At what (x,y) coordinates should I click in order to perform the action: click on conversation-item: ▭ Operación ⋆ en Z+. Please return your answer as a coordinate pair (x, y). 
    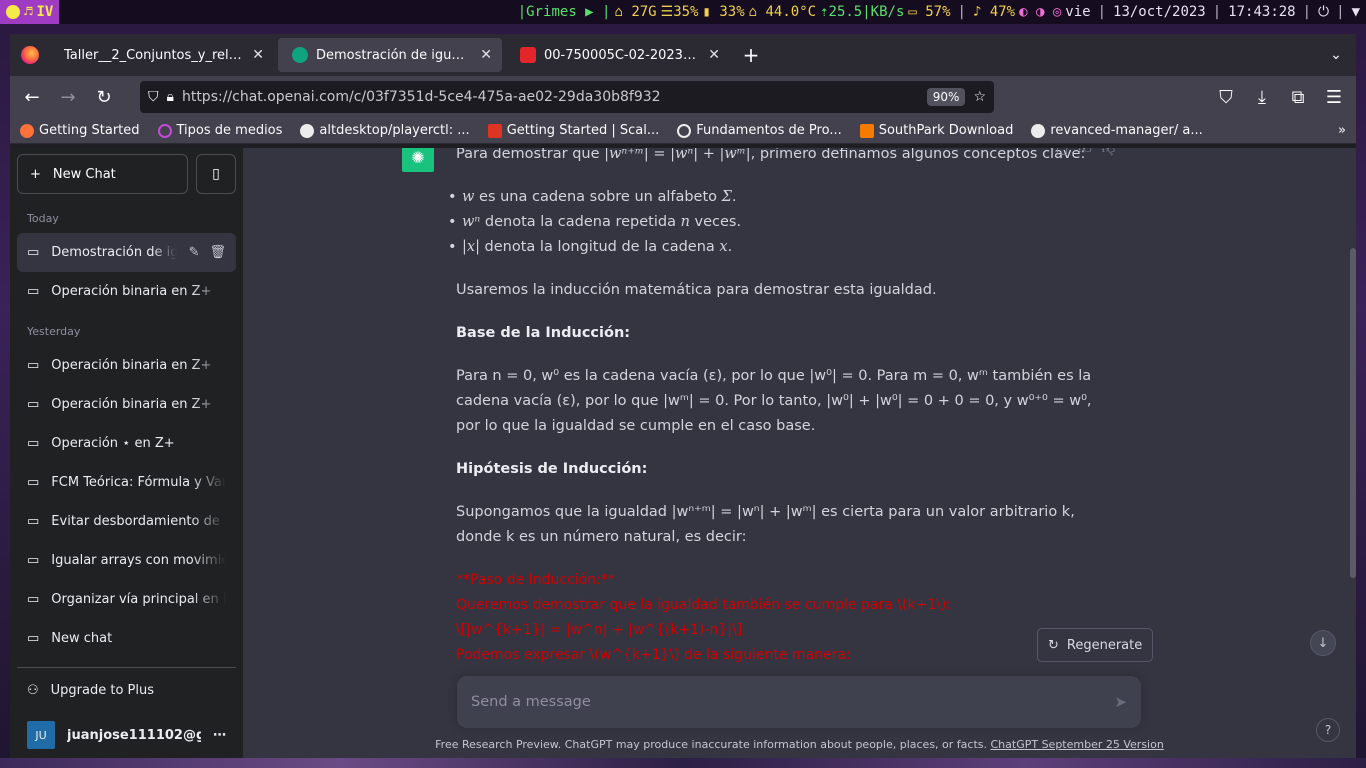
    Looking at the image, I should click on (126, 443).